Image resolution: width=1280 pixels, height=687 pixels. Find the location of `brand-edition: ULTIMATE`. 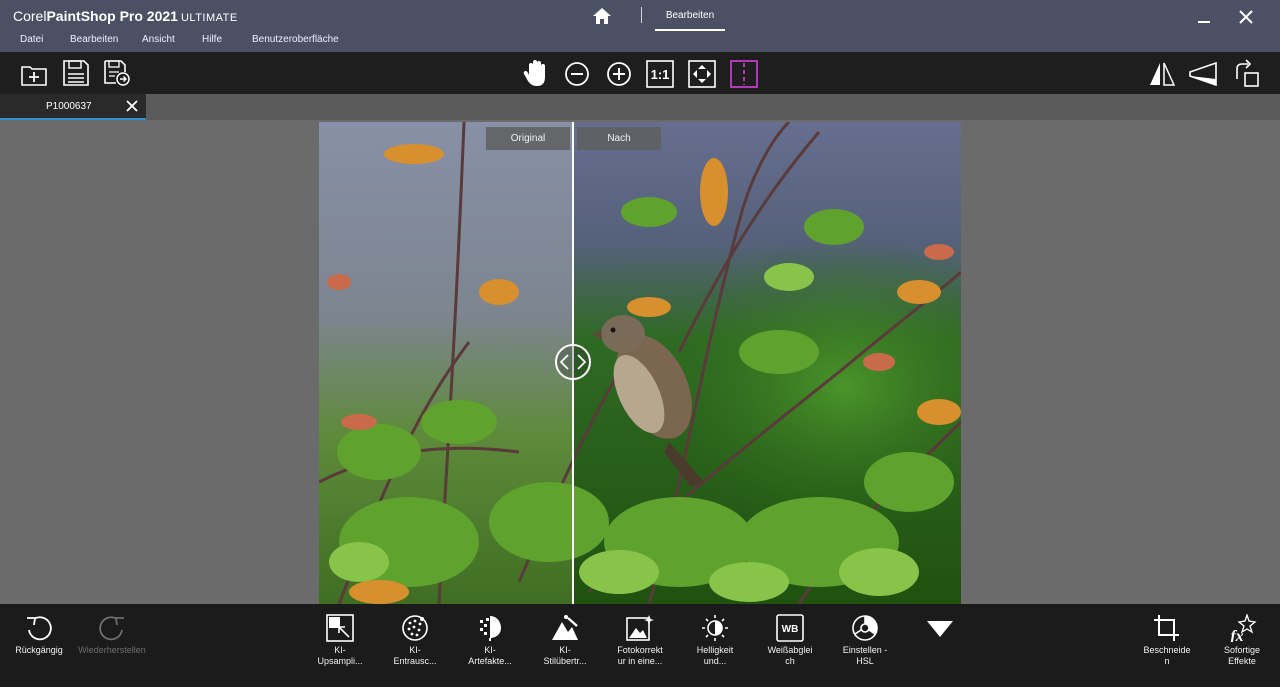

brand-edition: ULTIMATE is located at coordinates (209, 18).